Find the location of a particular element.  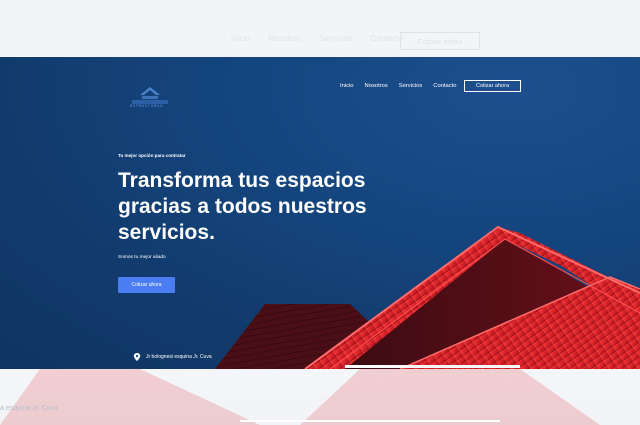

lower-section: a esquina Jr. Cuva is located at coordinates (320, 397).